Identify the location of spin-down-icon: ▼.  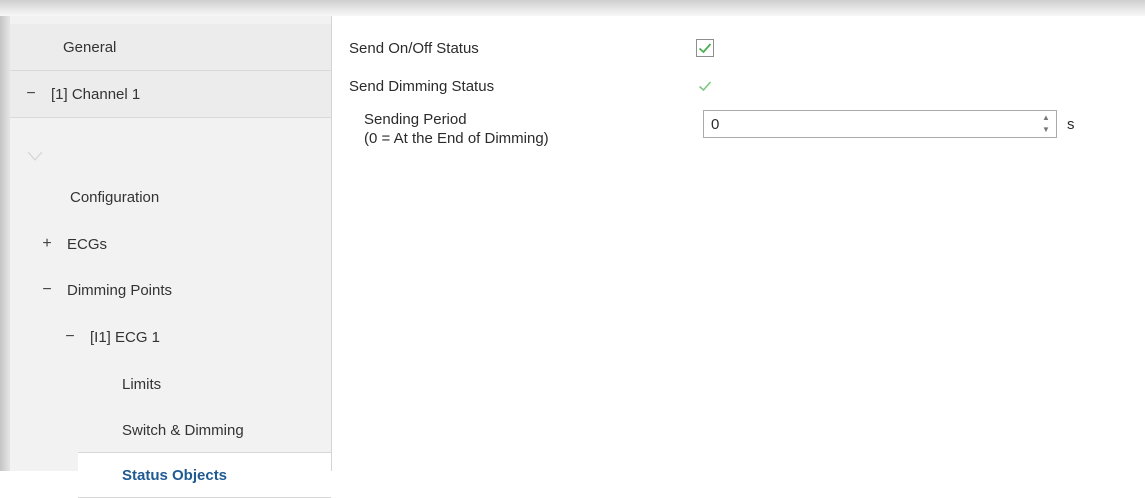
(1046, 130).